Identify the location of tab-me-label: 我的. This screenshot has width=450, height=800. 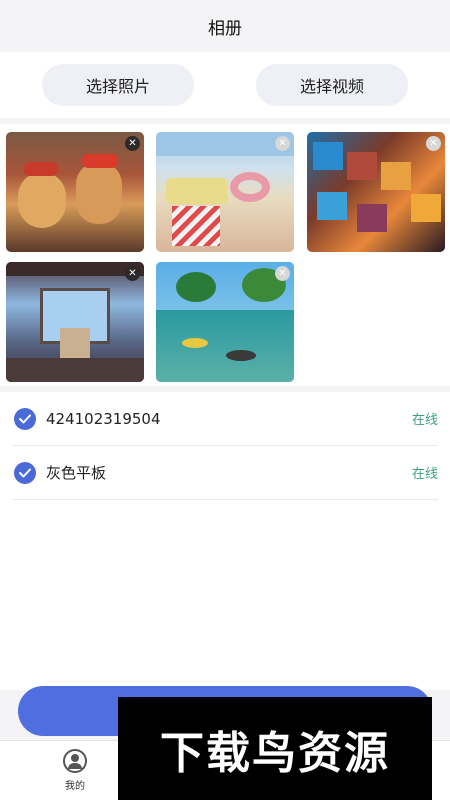
(75, 786).